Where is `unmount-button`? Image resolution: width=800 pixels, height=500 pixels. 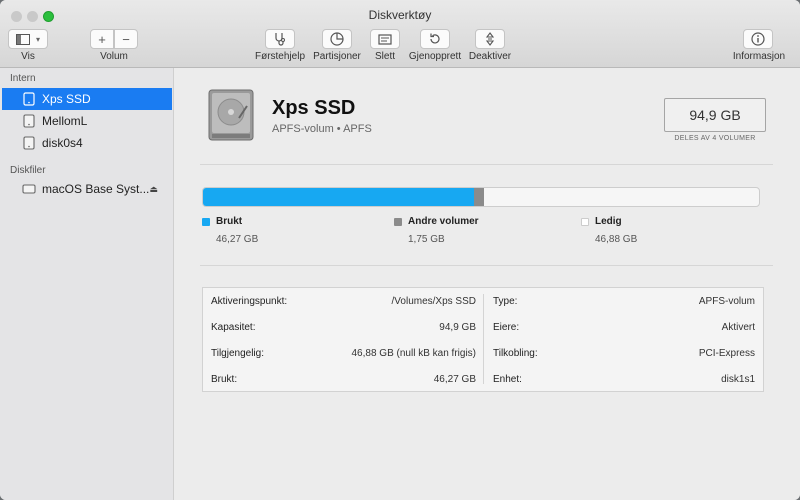 unmount-button is located at coordinates (490, 39).